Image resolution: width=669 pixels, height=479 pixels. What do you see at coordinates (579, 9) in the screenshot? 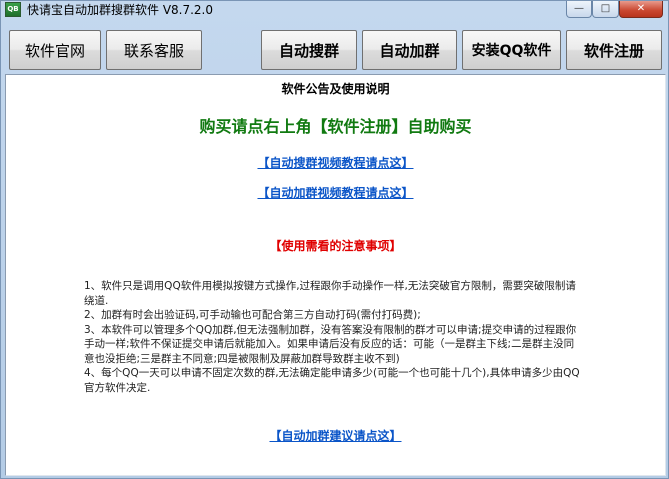
I see `minimize-button: —` at bounding box center [579, 9].